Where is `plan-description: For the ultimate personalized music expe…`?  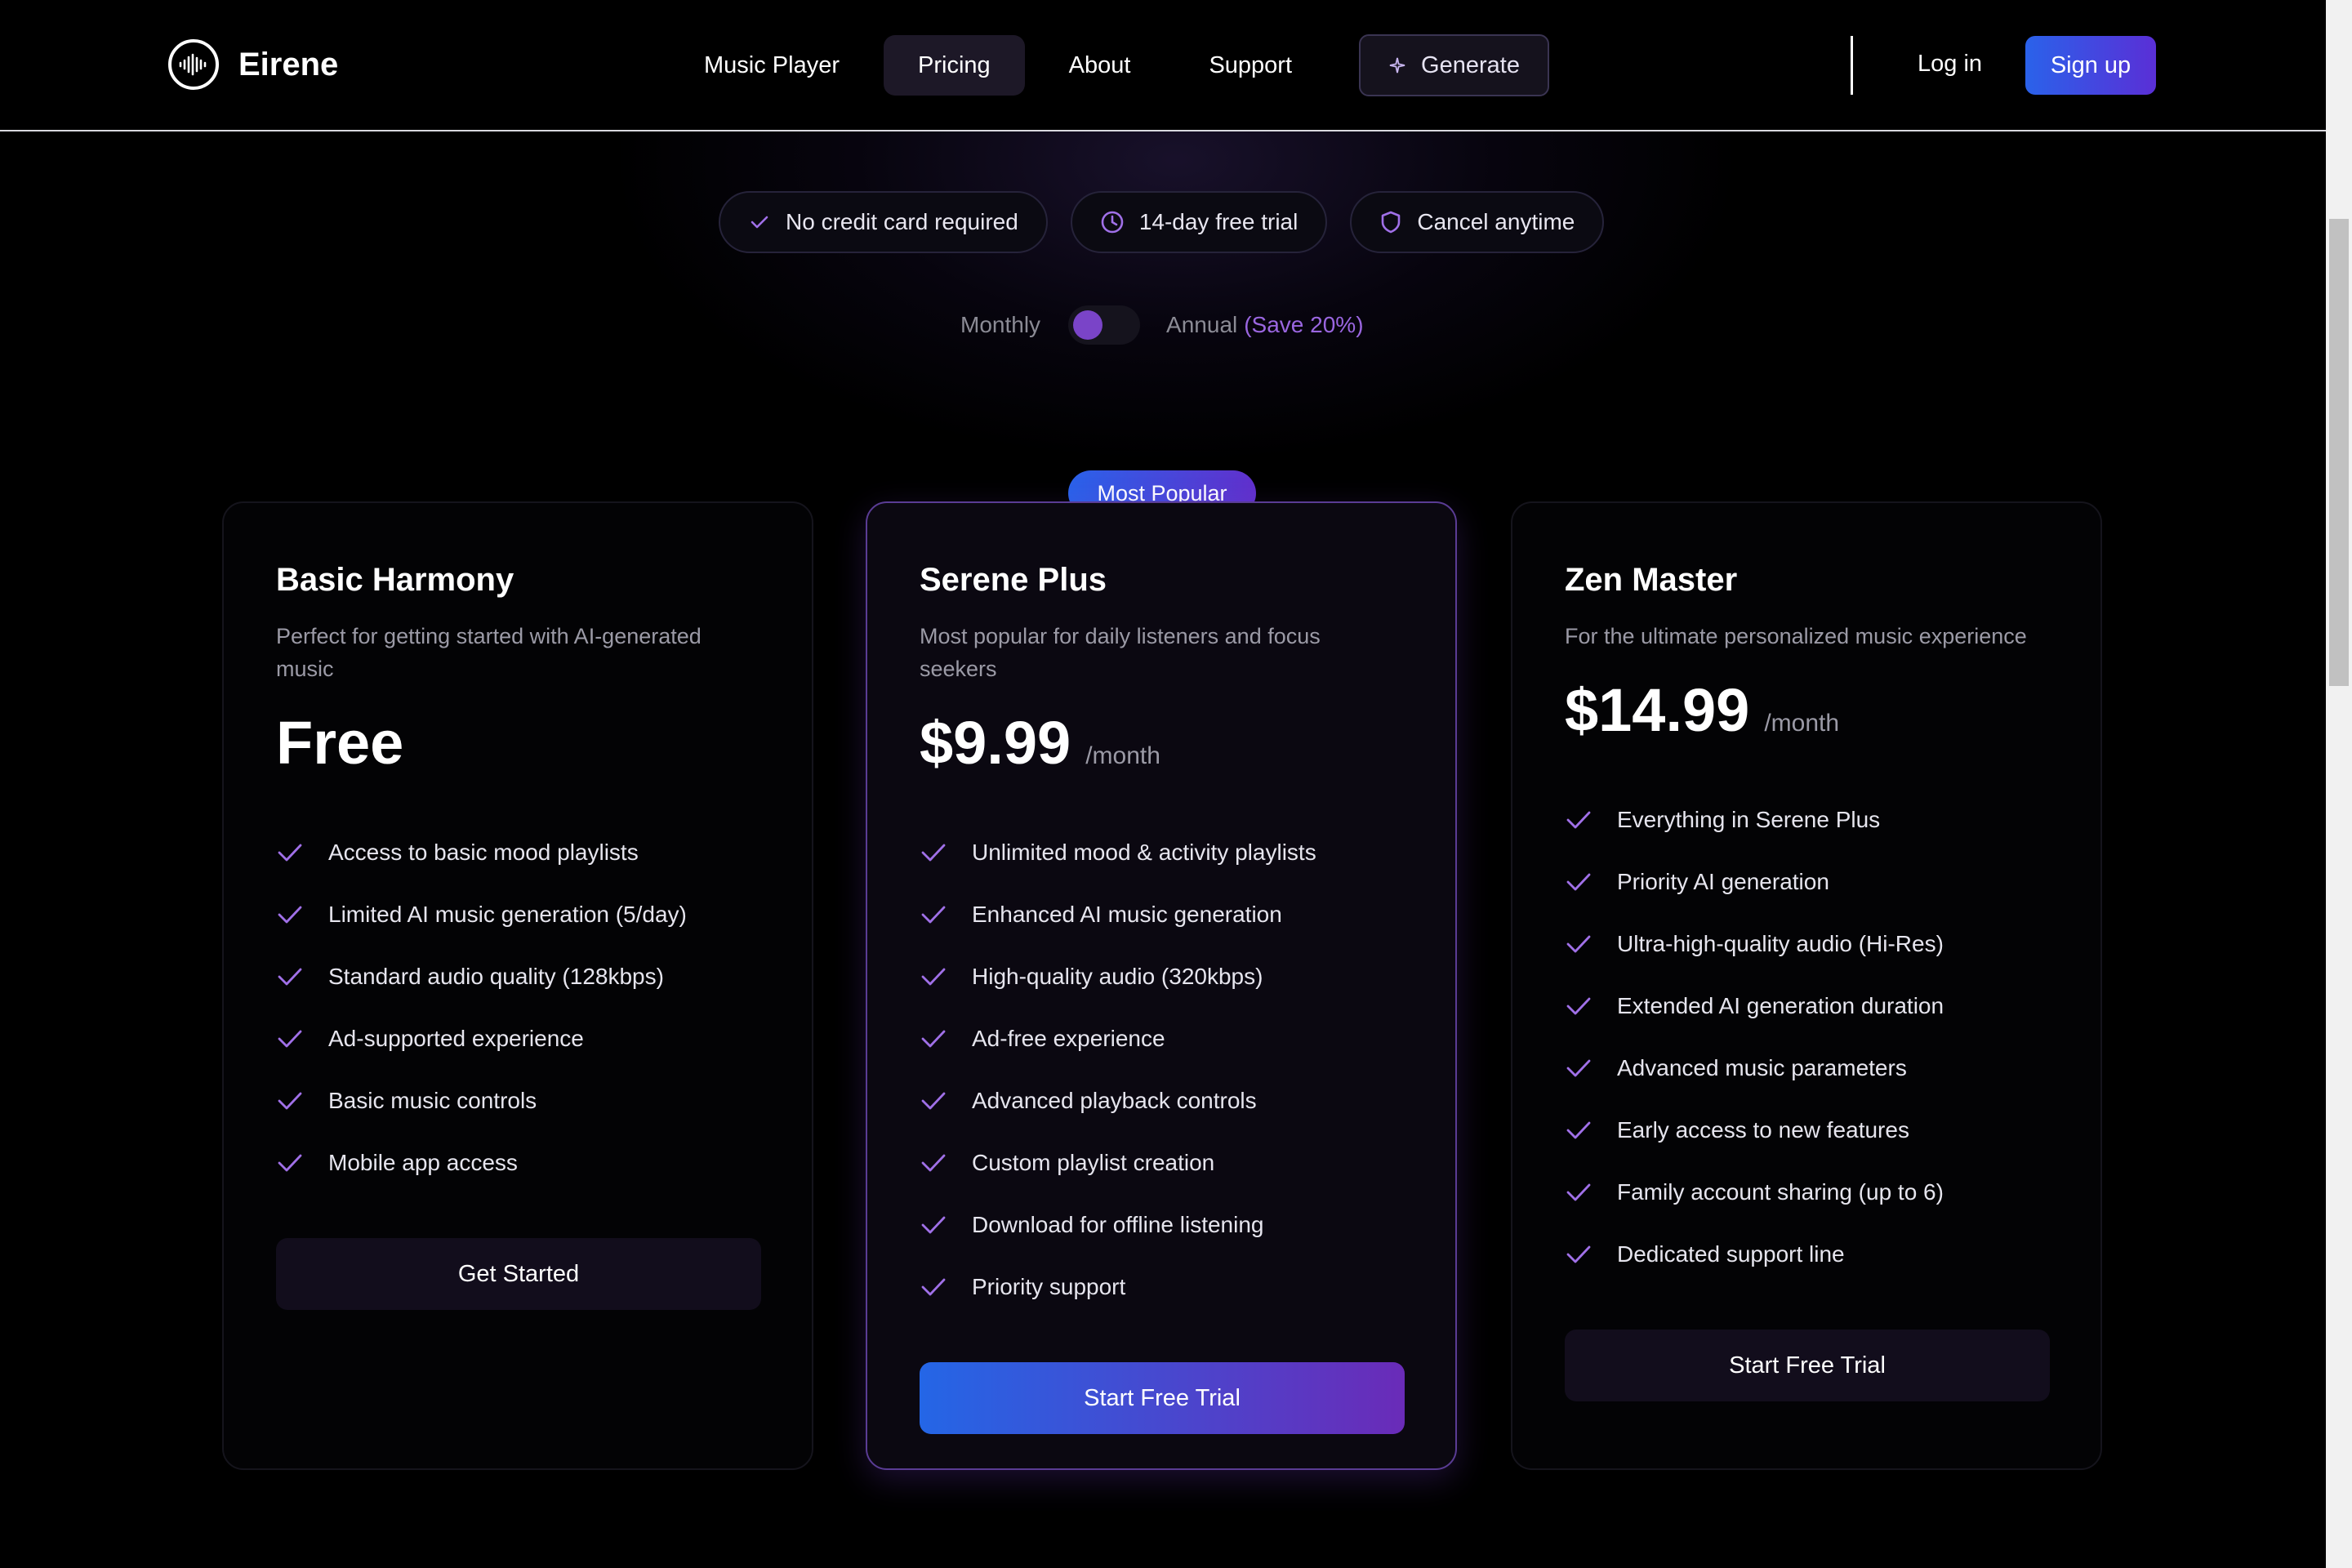 plan-description: For the ultimate personalized music expe… is located at coordinates (1796, 636).